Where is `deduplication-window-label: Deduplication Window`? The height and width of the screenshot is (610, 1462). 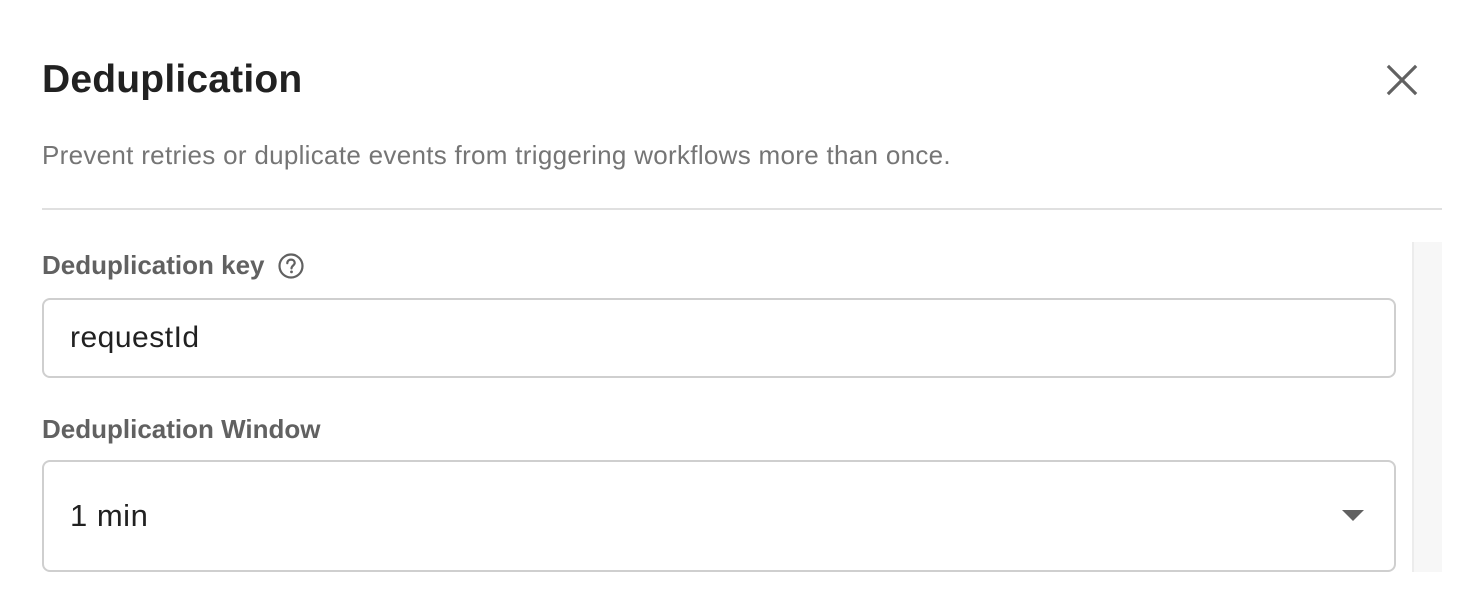
deduplication-window-label: Deduplication Window is located at coordinates (181, 429).